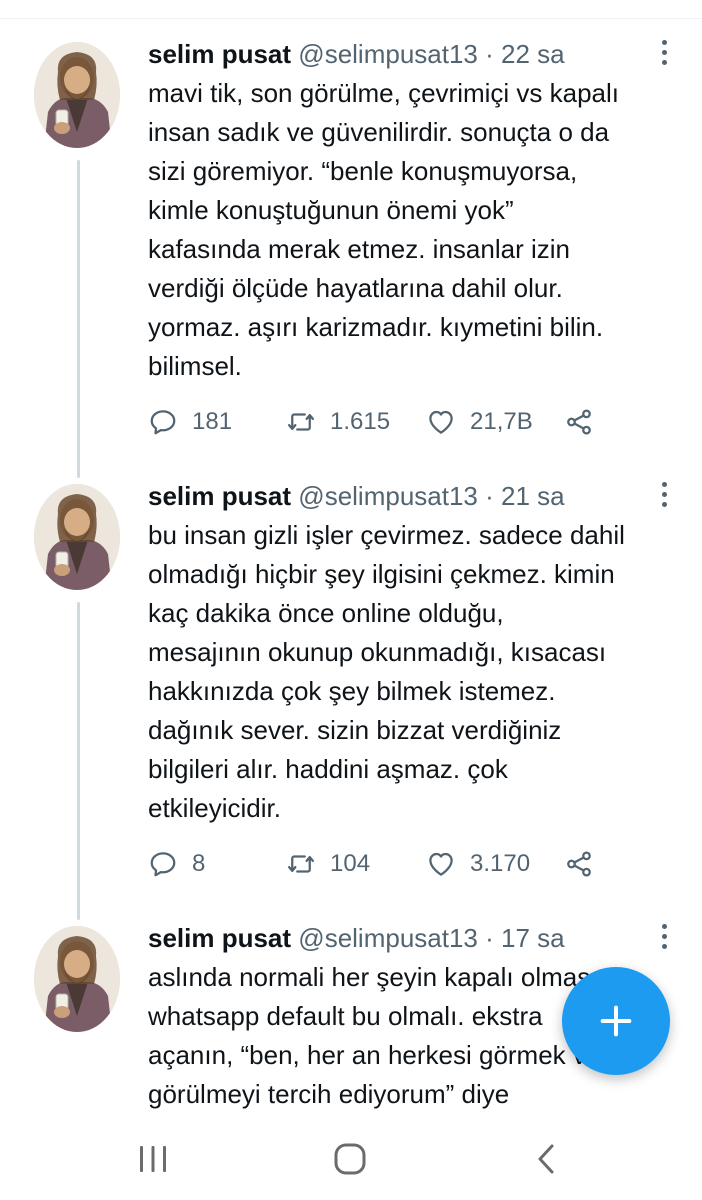 The height and width of the screenshot is (1200, 702). I want to click on like-button: 3.170, so click(478, 864).